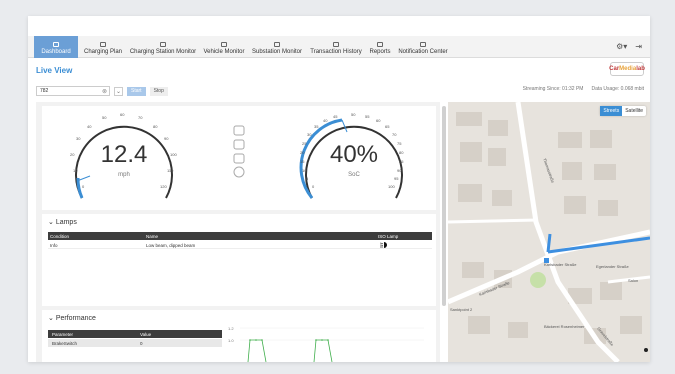  Describe the element at coordinates (304, 170) in the screenshot. I see `soc-tick-10: 10` at that location.